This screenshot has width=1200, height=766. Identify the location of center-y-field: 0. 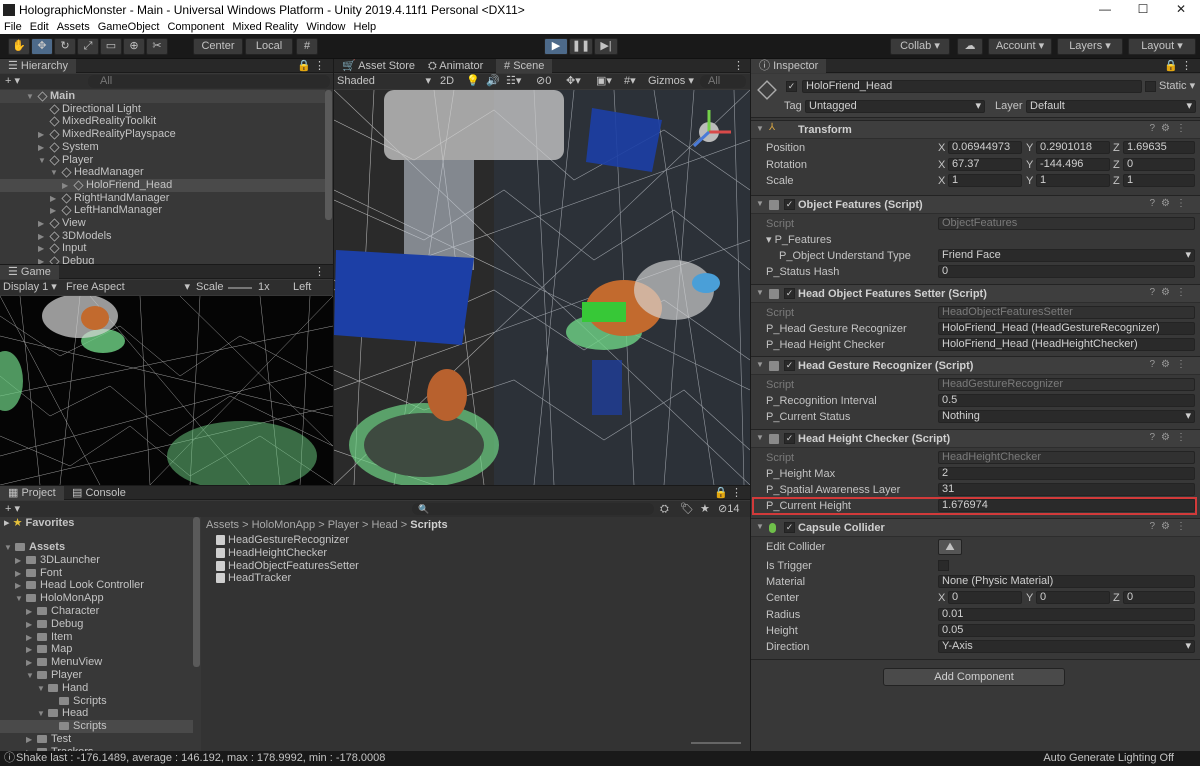
(1073, 597).